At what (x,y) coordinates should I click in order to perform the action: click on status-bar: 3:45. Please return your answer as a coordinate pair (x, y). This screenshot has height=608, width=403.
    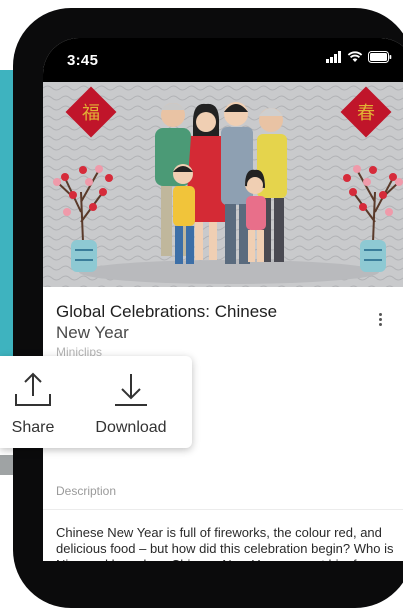
    Looking at the image, I should click on (223, 60).